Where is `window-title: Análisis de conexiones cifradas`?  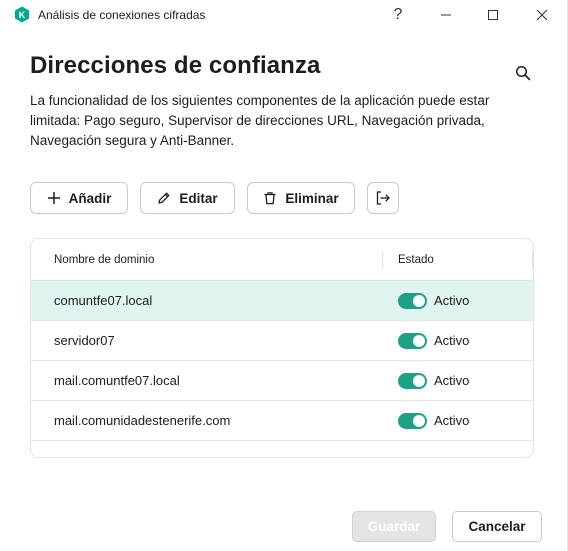
window-title: Análisis de conexiones cifradas is located at coordinates (122, 15).